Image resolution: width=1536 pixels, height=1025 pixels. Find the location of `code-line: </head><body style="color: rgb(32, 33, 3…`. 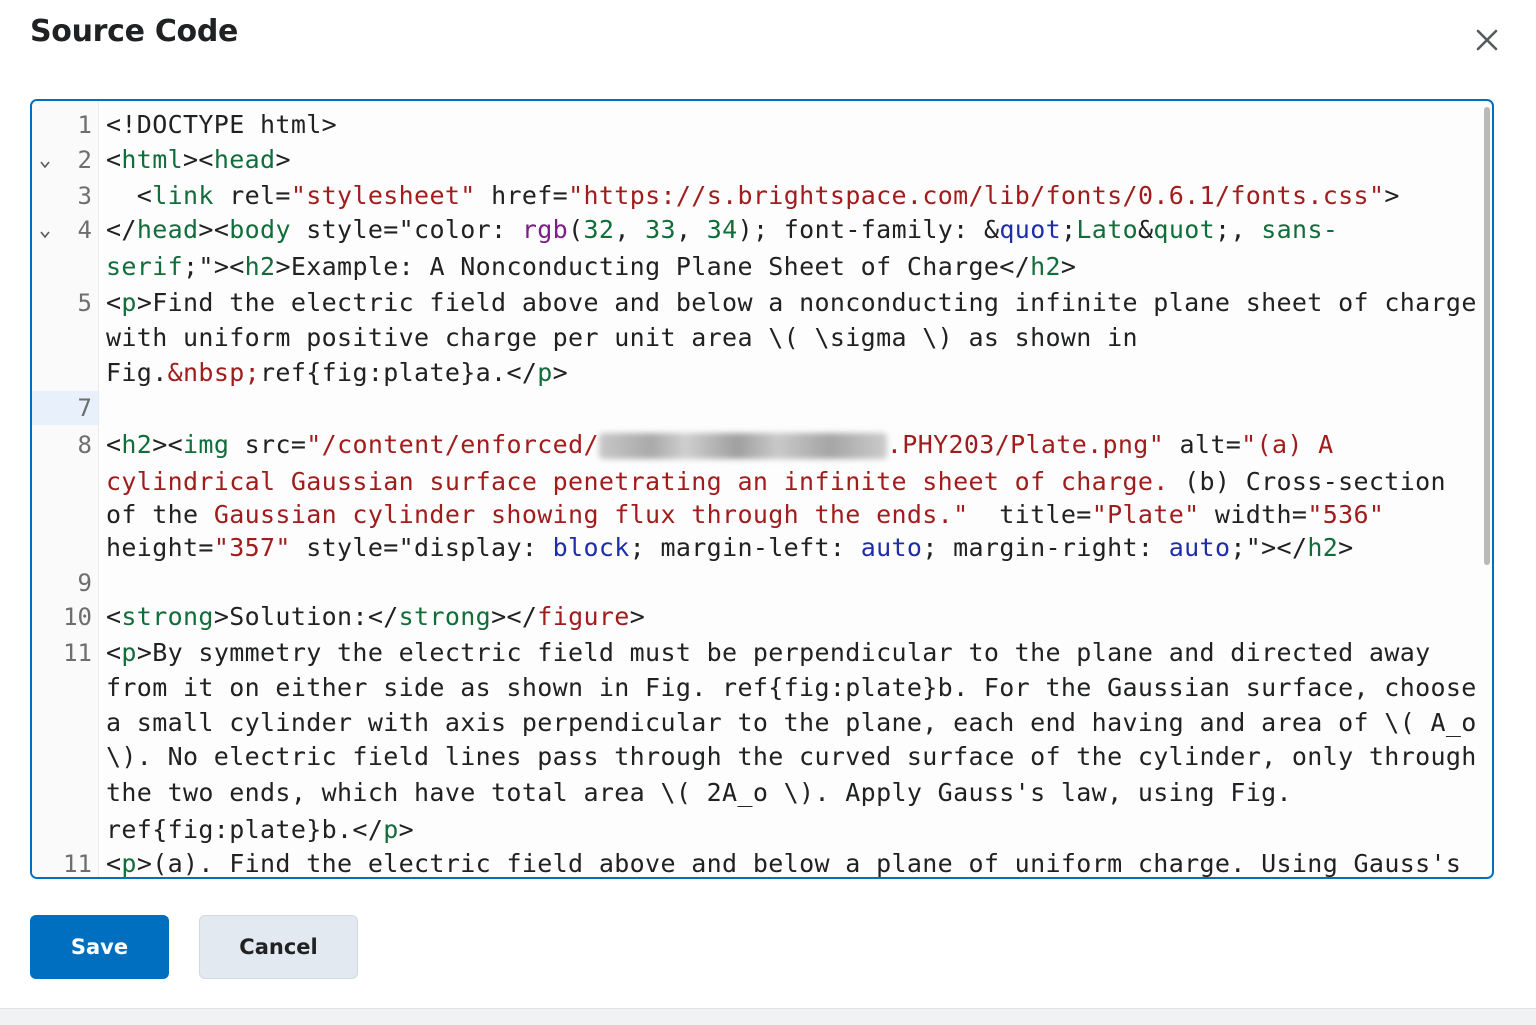

code-line: </head><body style="color: rgb(32, 33, 3… is located at coordinates (722, 229).